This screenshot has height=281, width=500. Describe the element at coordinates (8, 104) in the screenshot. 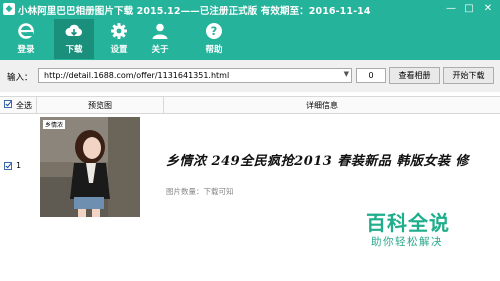

I see `select-all-checkbox` at that location.